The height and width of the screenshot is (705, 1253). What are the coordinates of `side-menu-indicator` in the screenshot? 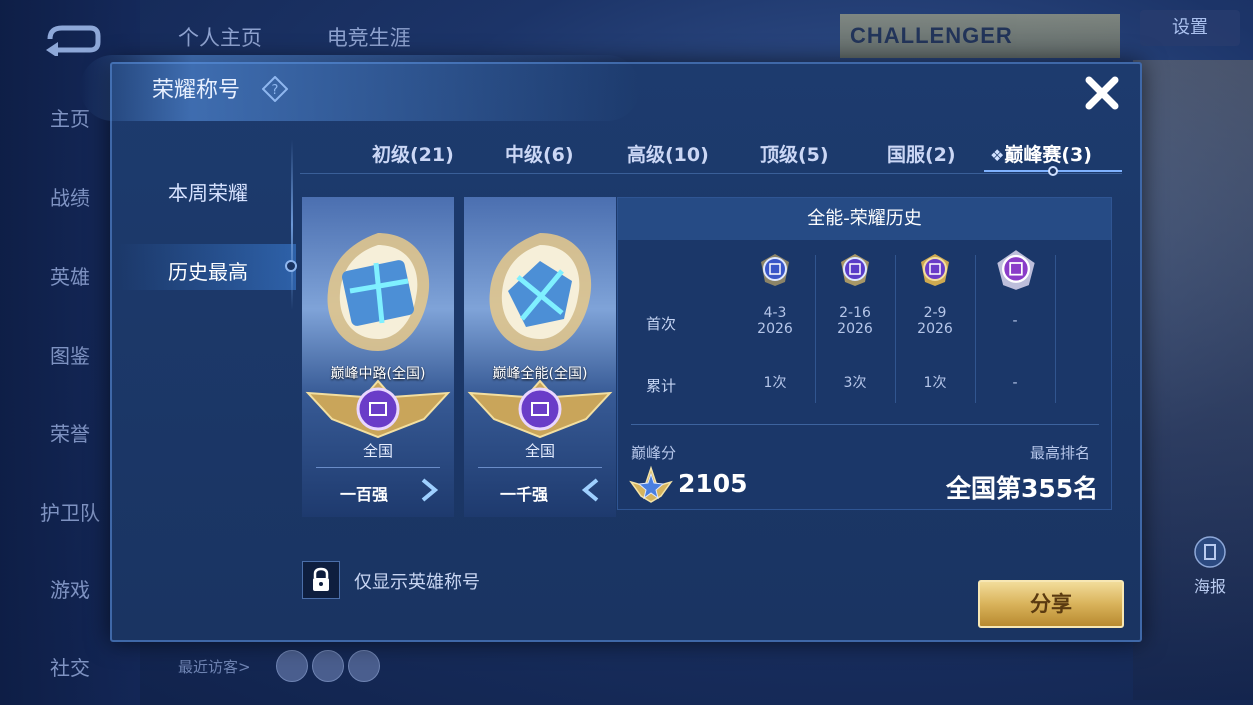 It's located at (291, 266).